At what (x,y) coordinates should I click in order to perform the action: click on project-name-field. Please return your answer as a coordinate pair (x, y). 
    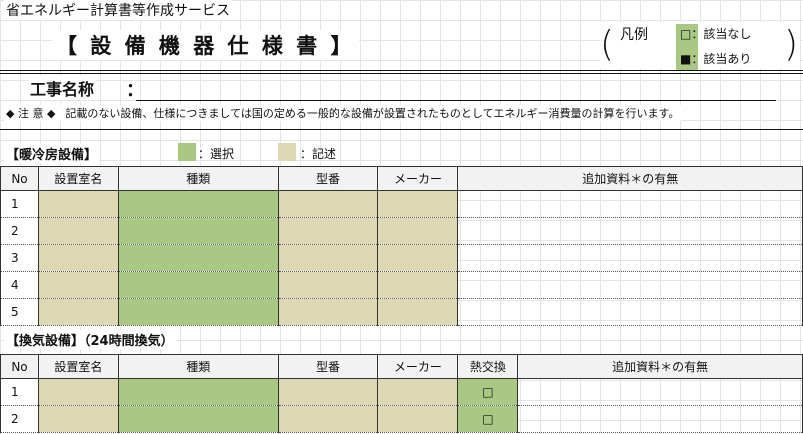
    Looking at the image, I should click on (456, 100).